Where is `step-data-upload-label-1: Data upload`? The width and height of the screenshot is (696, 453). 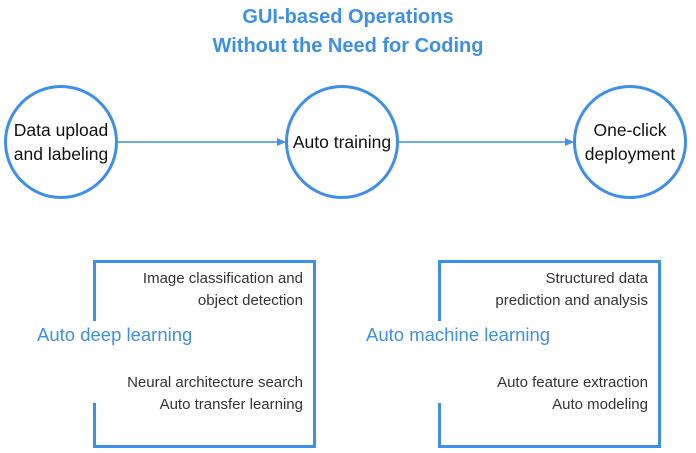
step-data-upload-label-1: Data upload is located at coordinates (61, 130).